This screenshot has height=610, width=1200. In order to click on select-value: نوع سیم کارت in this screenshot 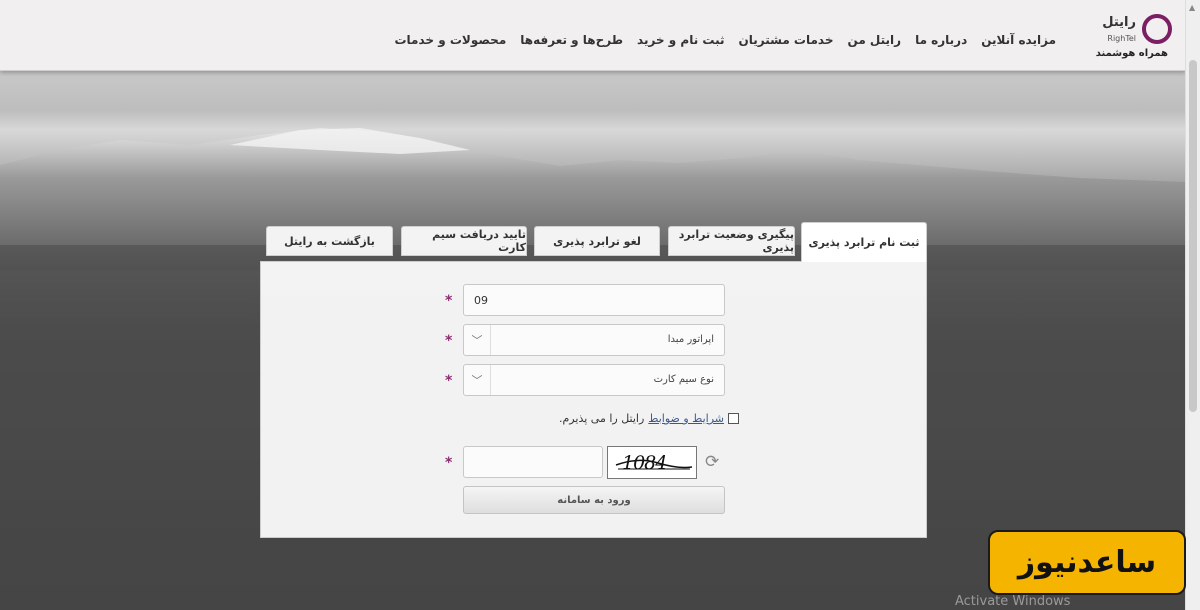, I will do `click(683, 379)`.